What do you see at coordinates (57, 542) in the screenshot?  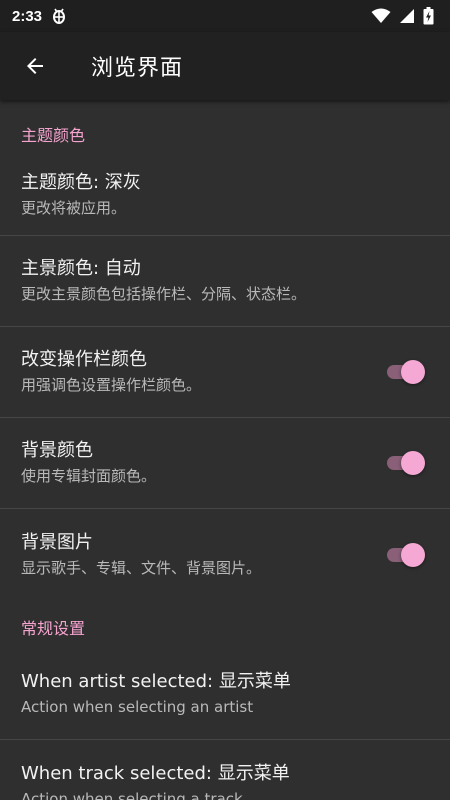 I see `setting-title: 背景图片` at bounding box center [57, 542].